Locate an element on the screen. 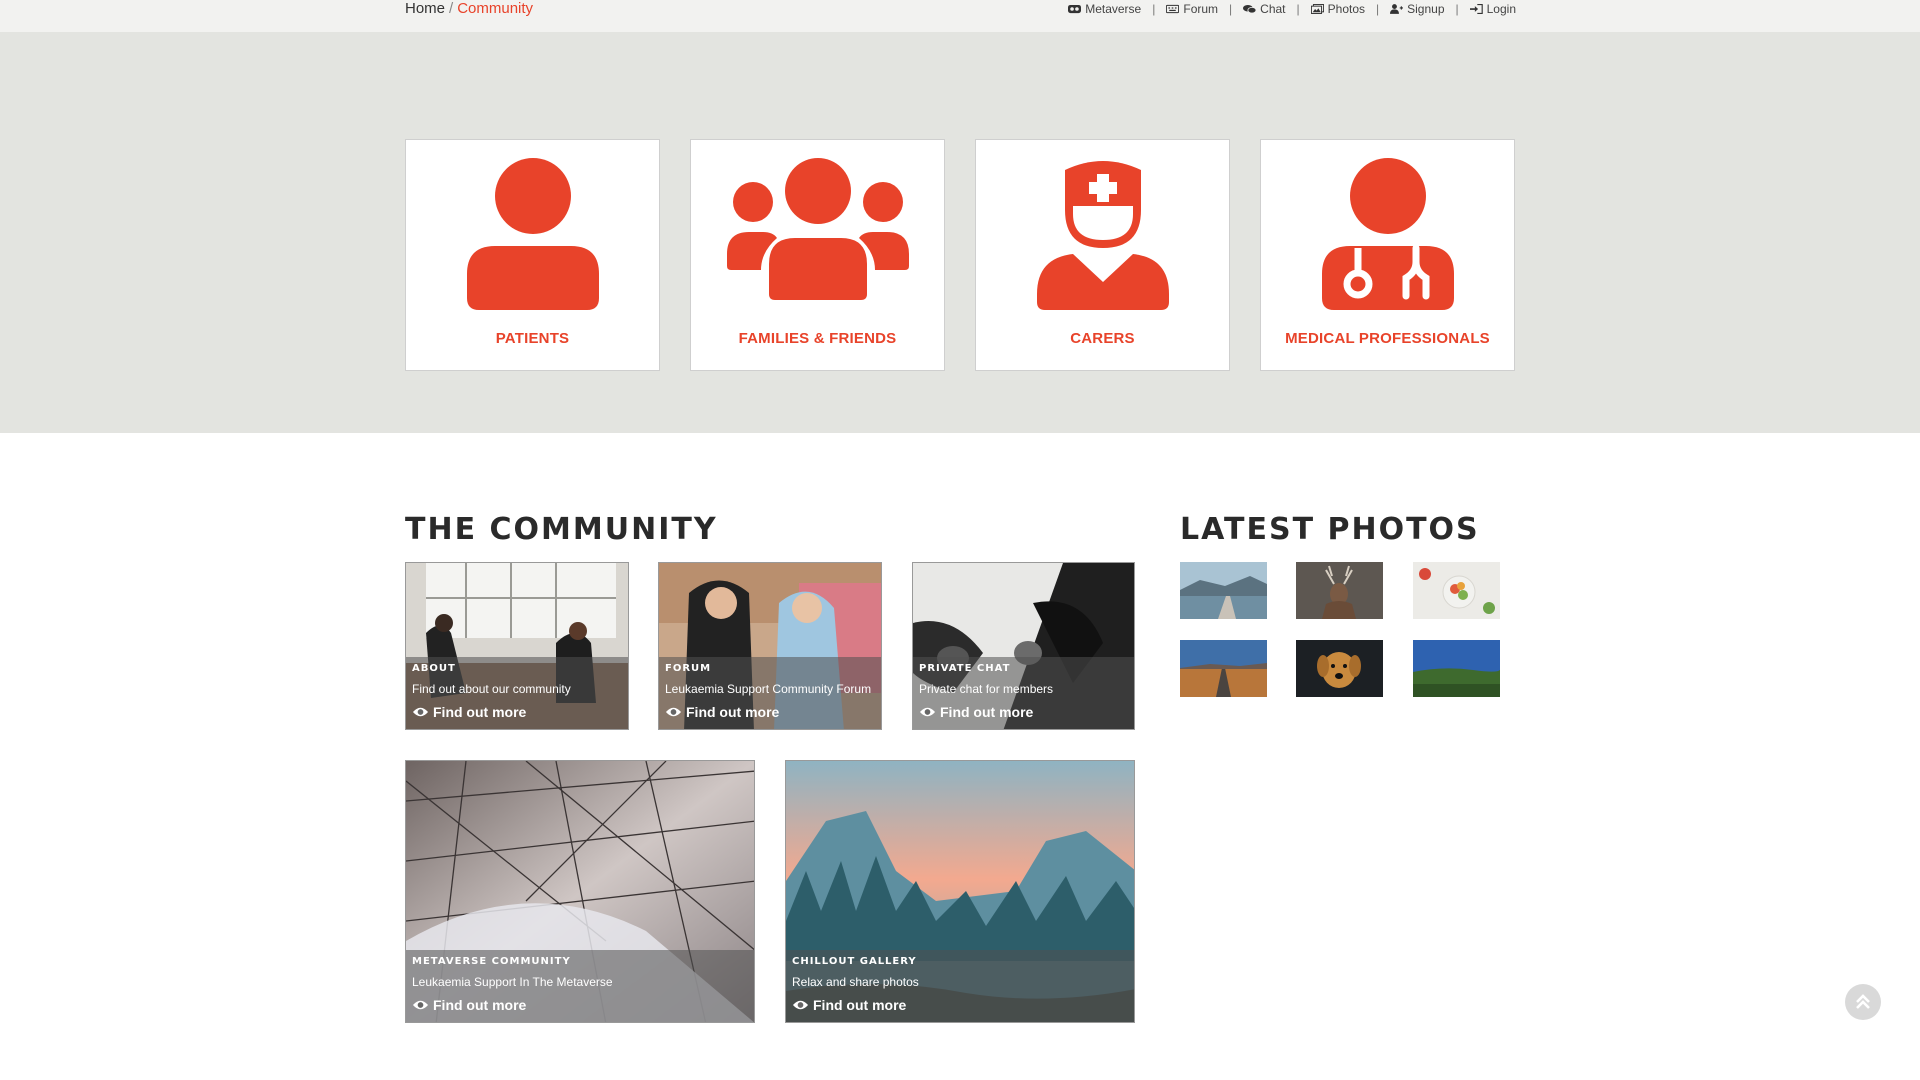 Image resolution: width=1920 pixels, height=1080 pixels. tile-title: CHILLOUT GALLERY is located at coordinates (854, 961).